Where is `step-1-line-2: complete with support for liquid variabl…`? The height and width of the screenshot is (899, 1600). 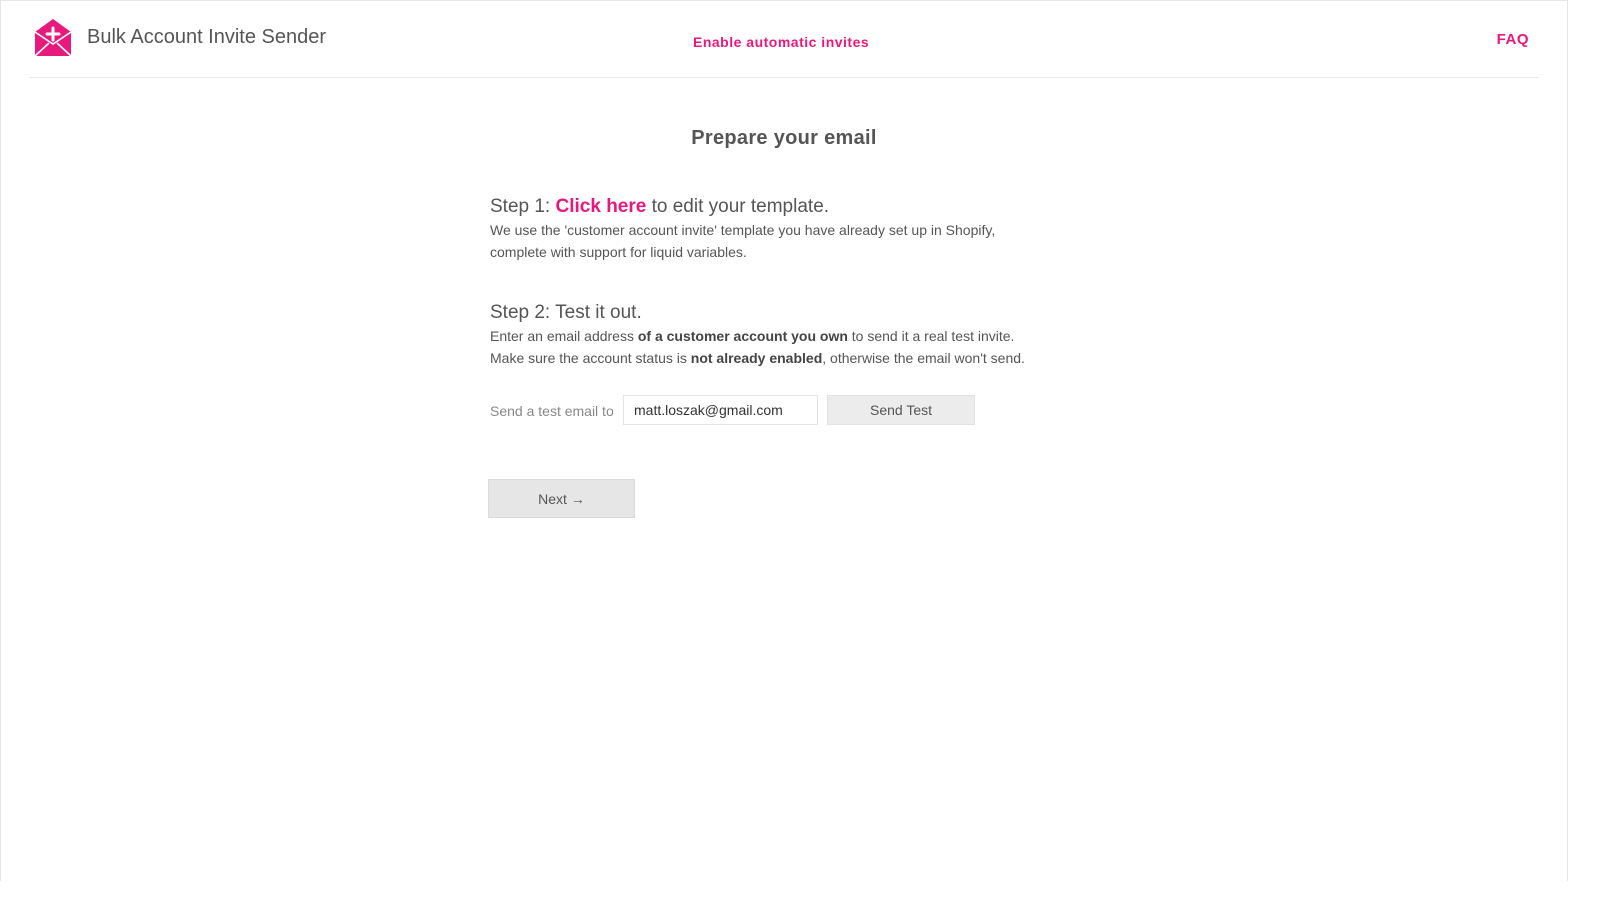
step-1-line-2: complete with support for liquid variabl… is located at coordinates (618, 252).